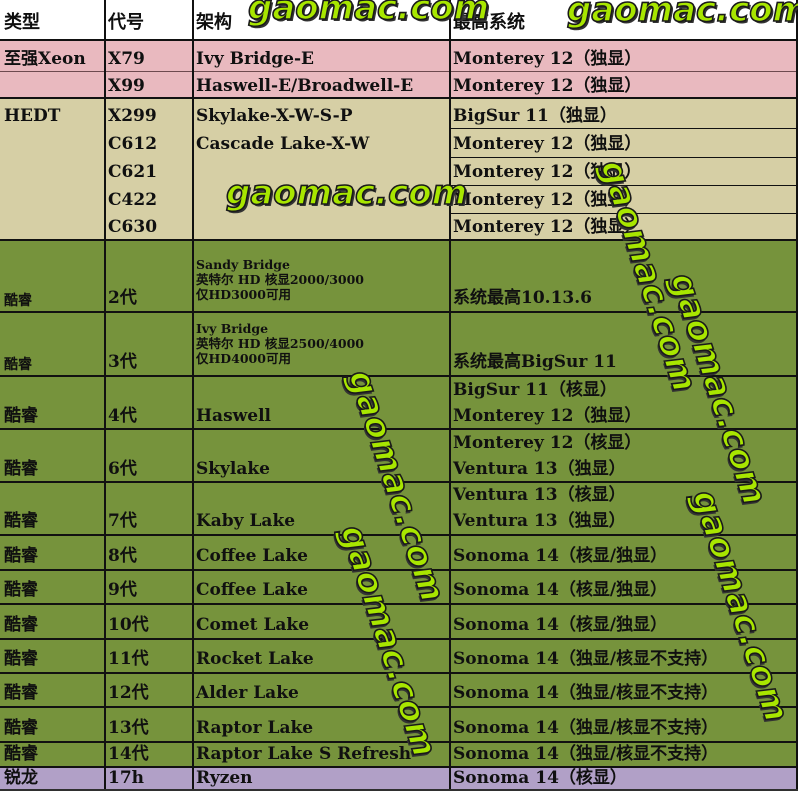 Image resolution: width=798 pixels, height=791 pixels. Describe the element at coordinates (280, 343) in the screenshot. I see `arch-3-line2: 英特尔 HD 核显2500/4000` at that location.